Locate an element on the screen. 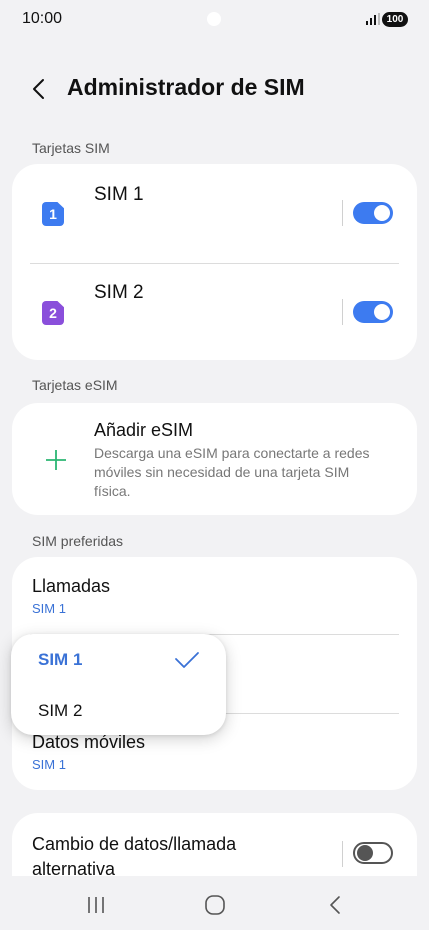 This screenshot has width=429, height=930. popup-option-sim-2: SIM 2 is located at coordinates (60, 711).